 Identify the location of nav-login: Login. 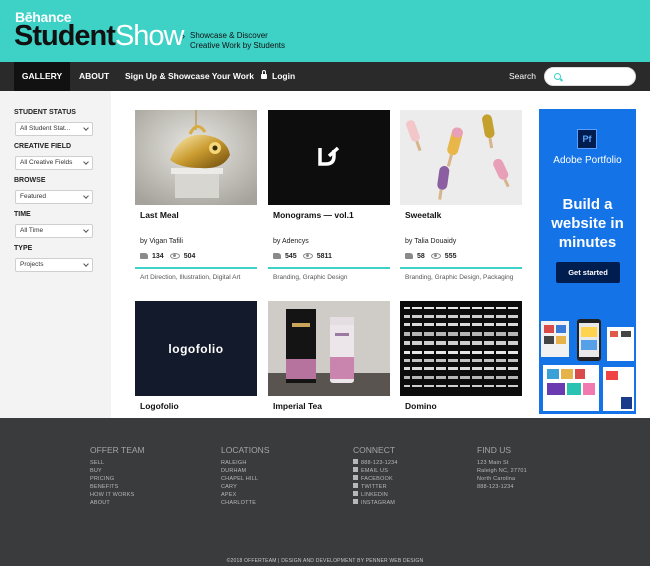
(278, 76).